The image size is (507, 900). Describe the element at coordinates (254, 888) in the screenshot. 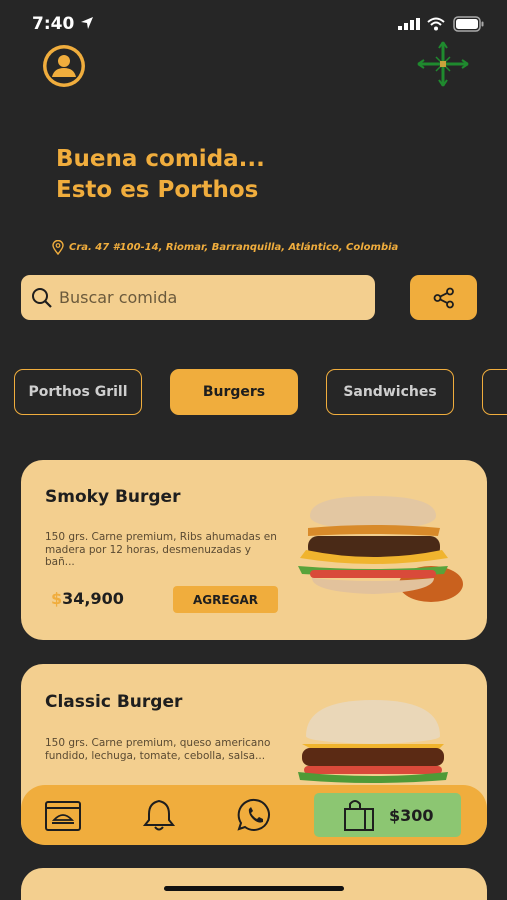

I see `home-indicator` at that location.